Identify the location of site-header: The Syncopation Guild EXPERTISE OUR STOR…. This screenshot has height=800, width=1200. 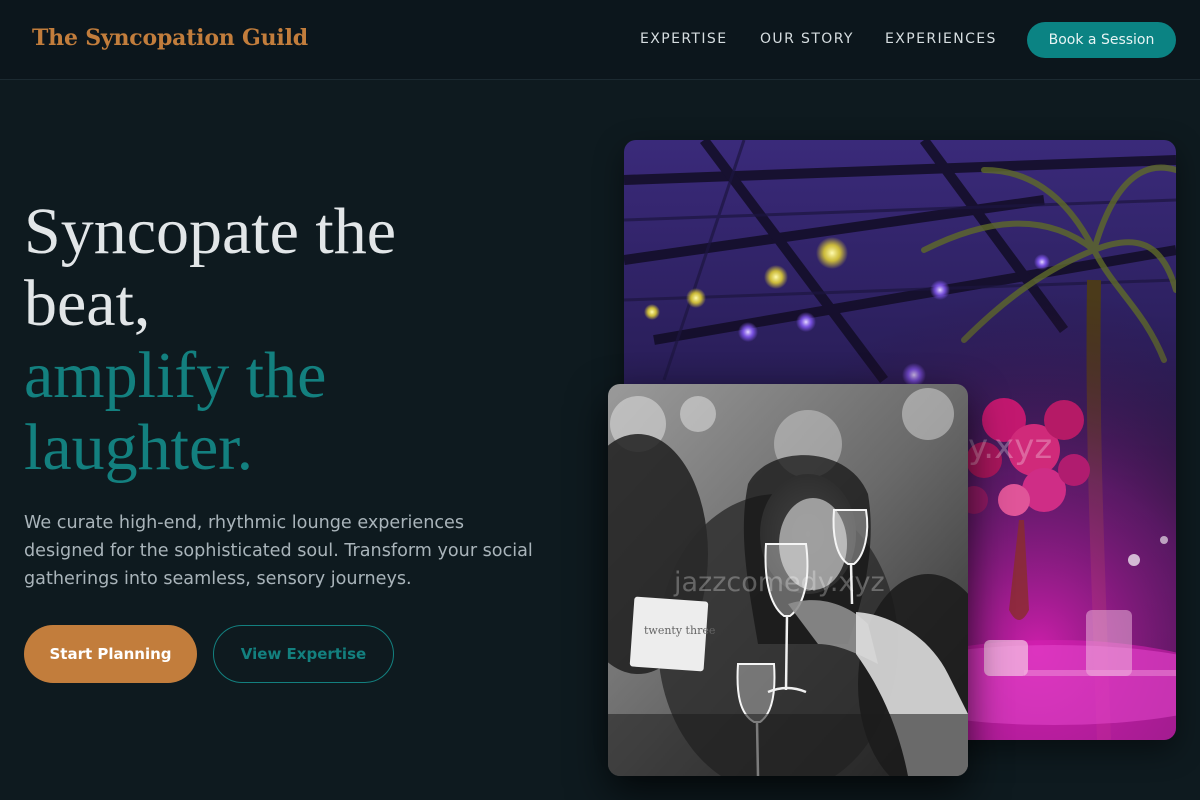
(600, 40).